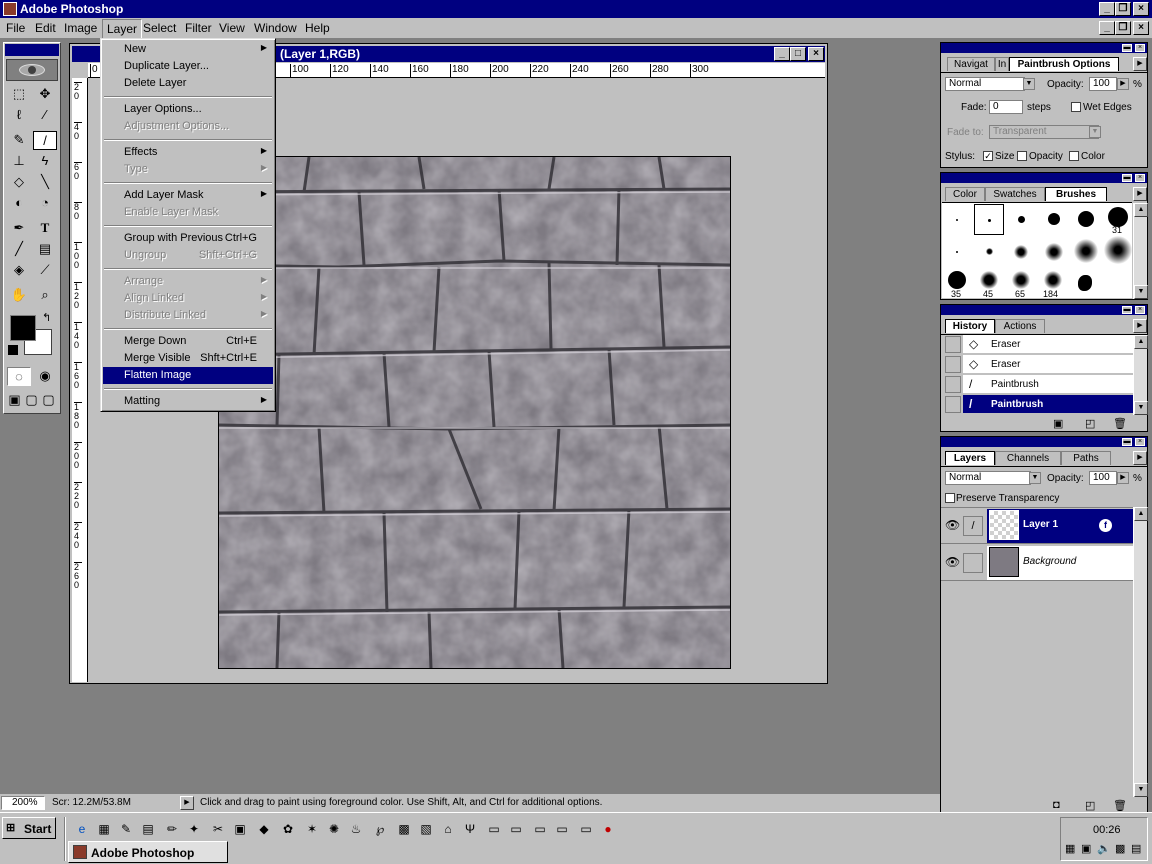 This screenshot has height=864, width=1152. I want to click on app-icon-17: Ψ, so click(470, 829).